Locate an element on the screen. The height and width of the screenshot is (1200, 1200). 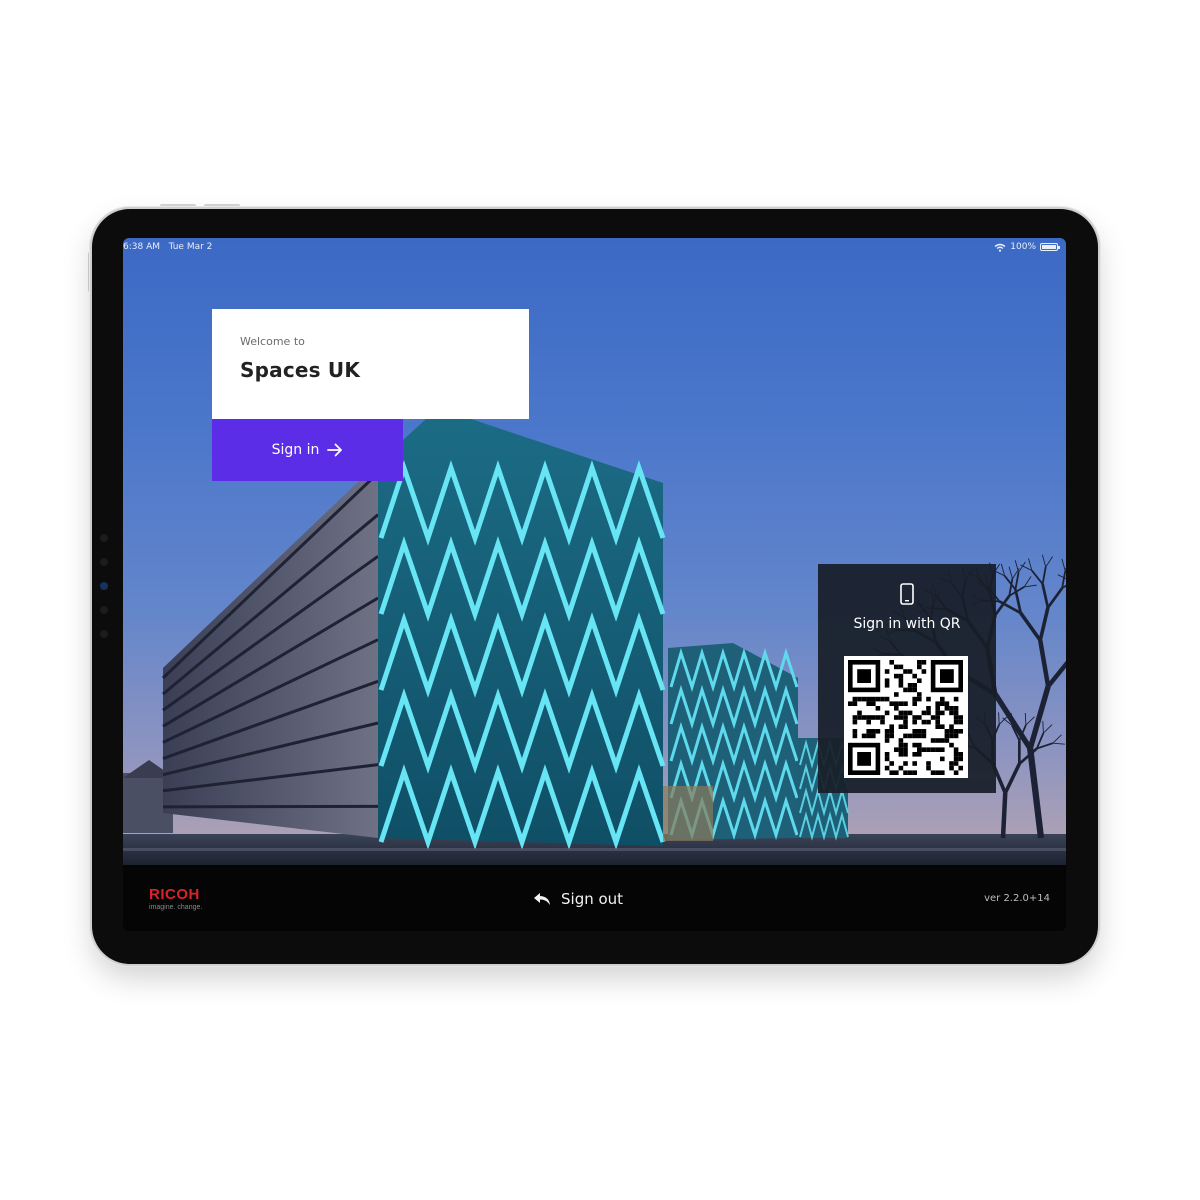
sign-out-label: Sign out is located at coordinates (592, 899).